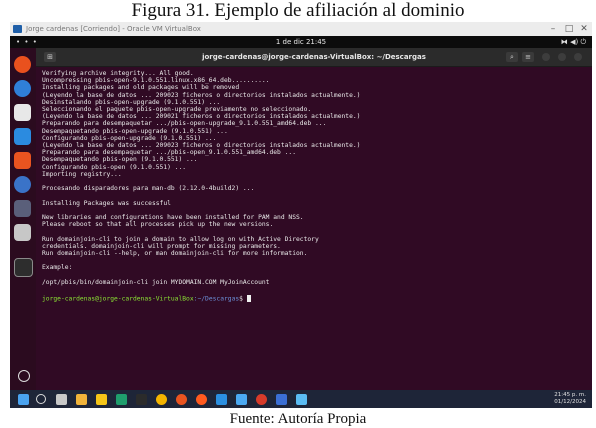  I want to click on settings-icon, so click(22, 208).